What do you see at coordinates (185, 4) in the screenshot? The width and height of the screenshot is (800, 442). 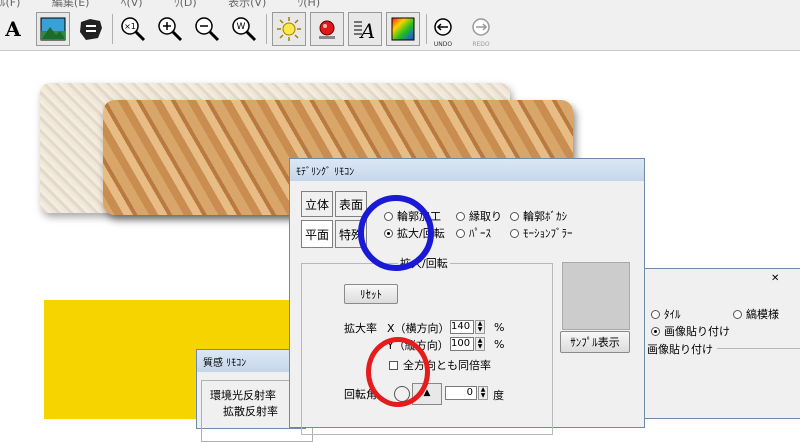 I see `menu-draw: ｳ(D)` at bounding box center [185, 4].